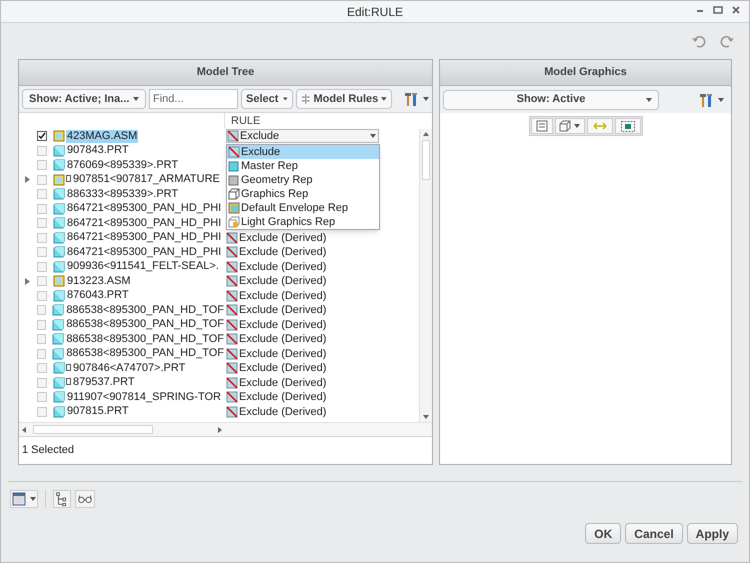 Image resolution: width=750 pixels, height=563 pixels. I want to click on maximize-icon, so click(718, 10).